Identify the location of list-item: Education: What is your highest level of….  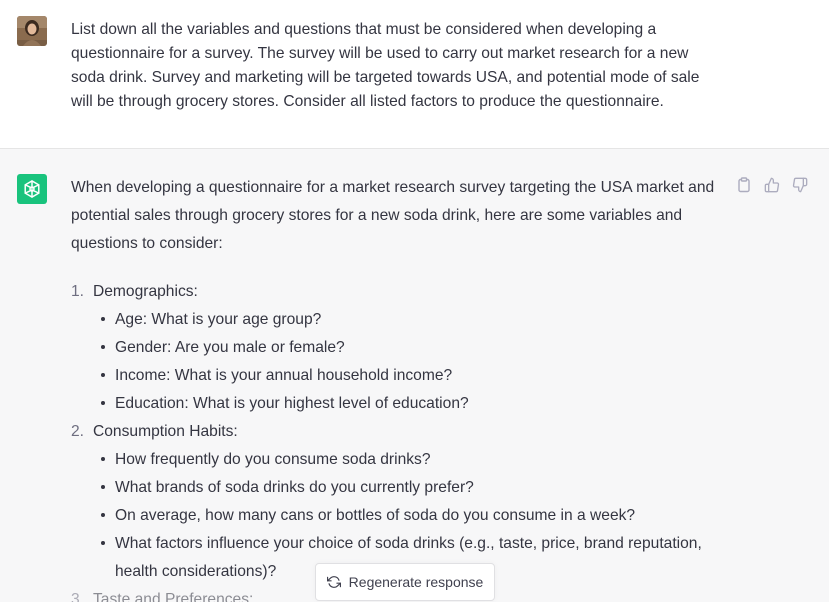
(401, 404).